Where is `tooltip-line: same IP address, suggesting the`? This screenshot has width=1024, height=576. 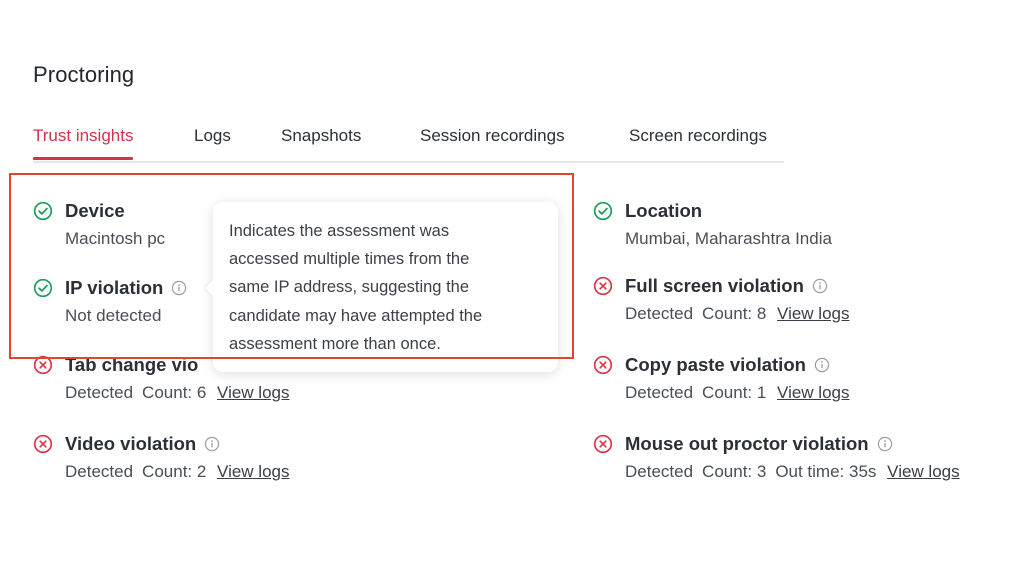 tooltip-line: same IP address, suggesting the is located at coordinates (349, 287).